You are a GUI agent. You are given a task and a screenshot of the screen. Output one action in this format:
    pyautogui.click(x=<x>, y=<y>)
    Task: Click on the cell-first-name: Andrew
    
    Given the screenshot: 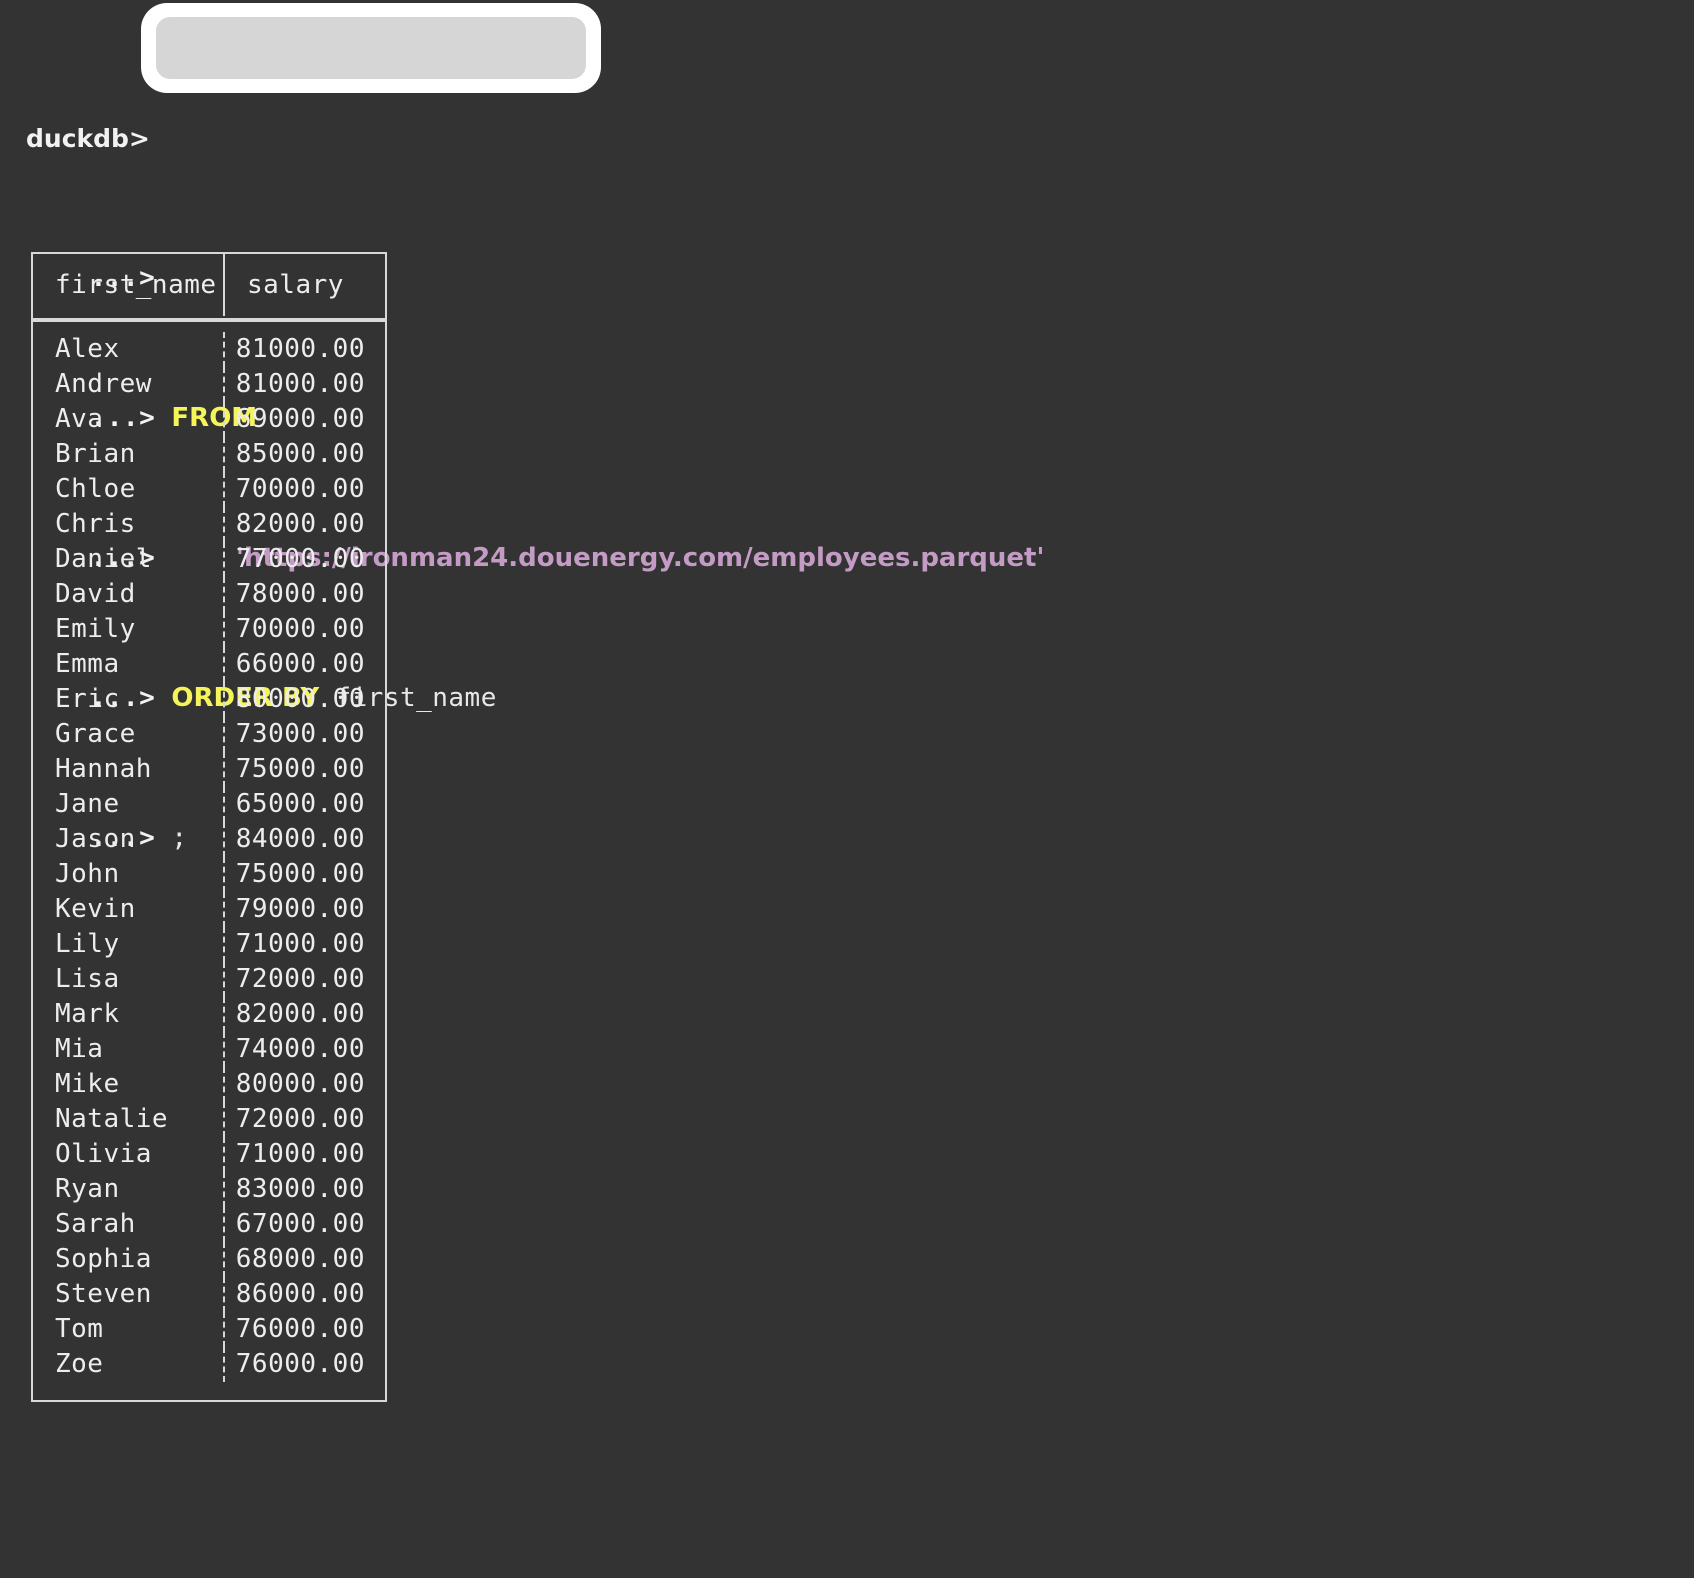 What is the action you would take?
    pyautogui.click(x=129, y=384)
    